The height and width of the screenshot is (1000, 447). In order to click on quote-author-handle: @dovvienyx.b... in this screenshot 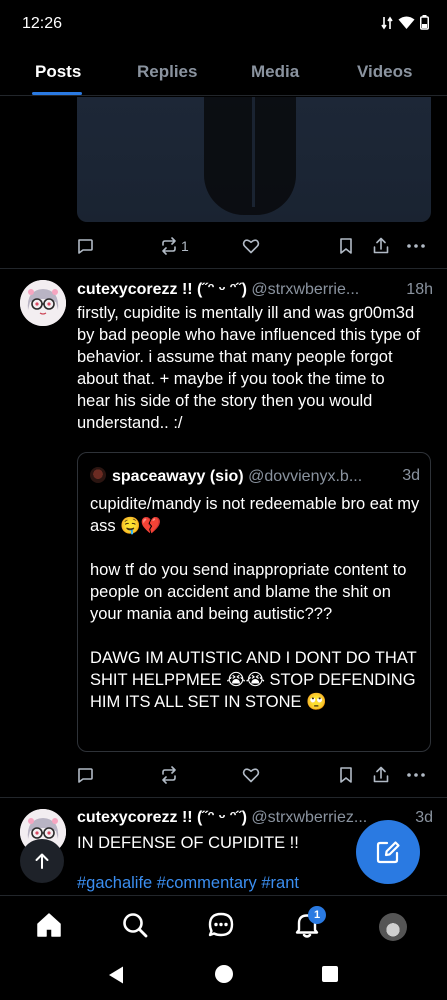, I will do `click(305, 476)`.